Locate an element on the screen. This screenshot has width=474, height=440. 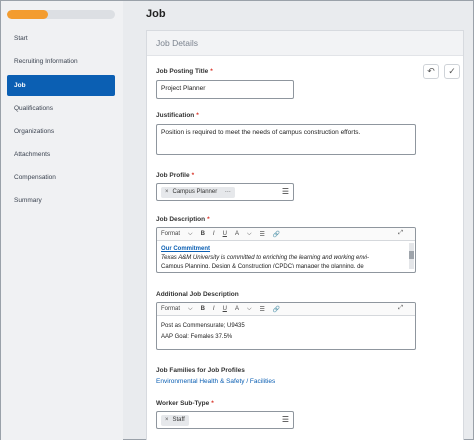
worker-sub-type-label: Worker Sub-Type * is located at coordinates (185, 403).